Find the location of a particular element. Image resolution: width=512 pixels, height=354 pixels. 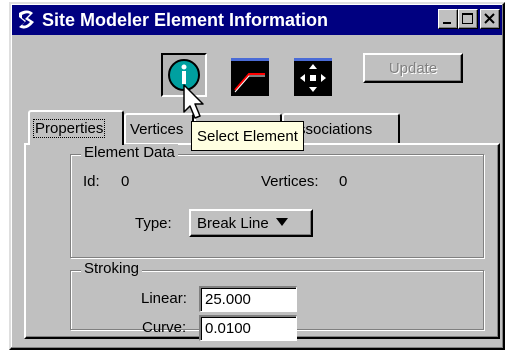

break-line-icon is located at coordinates (250, 77).